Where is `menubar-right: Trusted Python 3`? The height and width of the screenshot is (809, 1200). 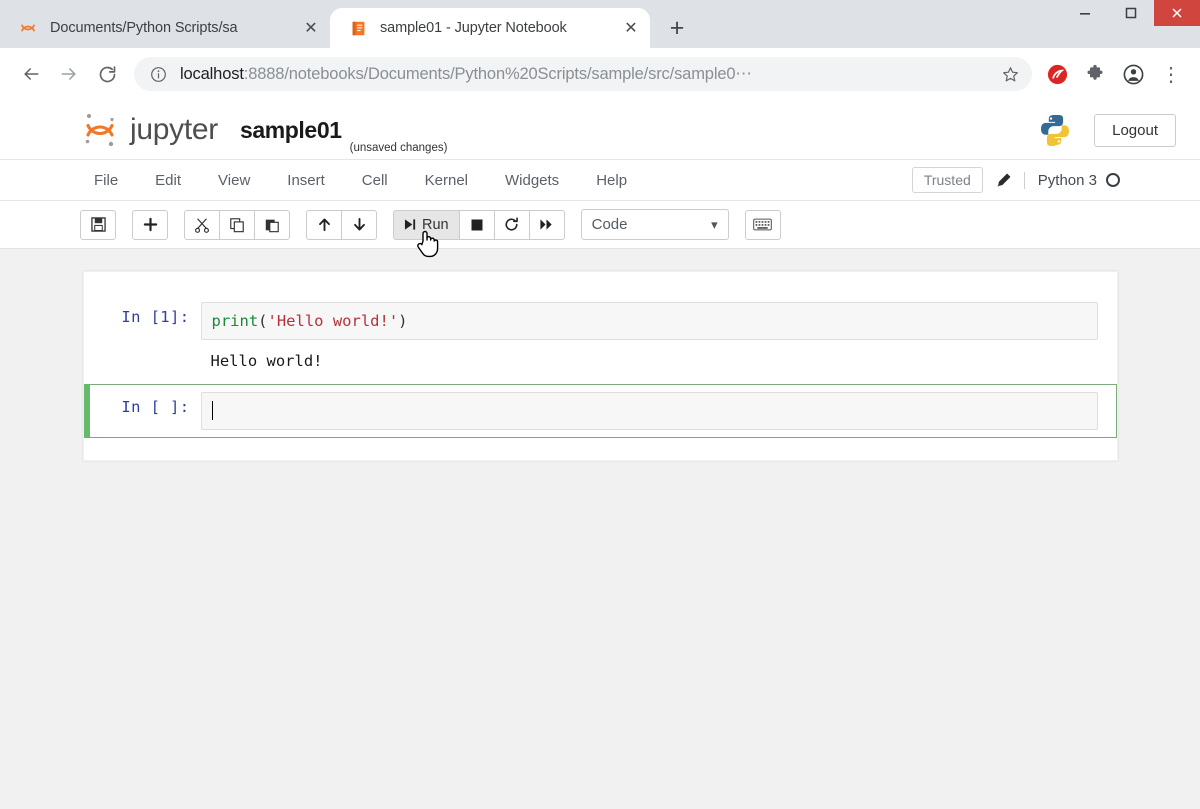
menubar-right: Trusted Python 3 is located at coordinates (1015, 180).